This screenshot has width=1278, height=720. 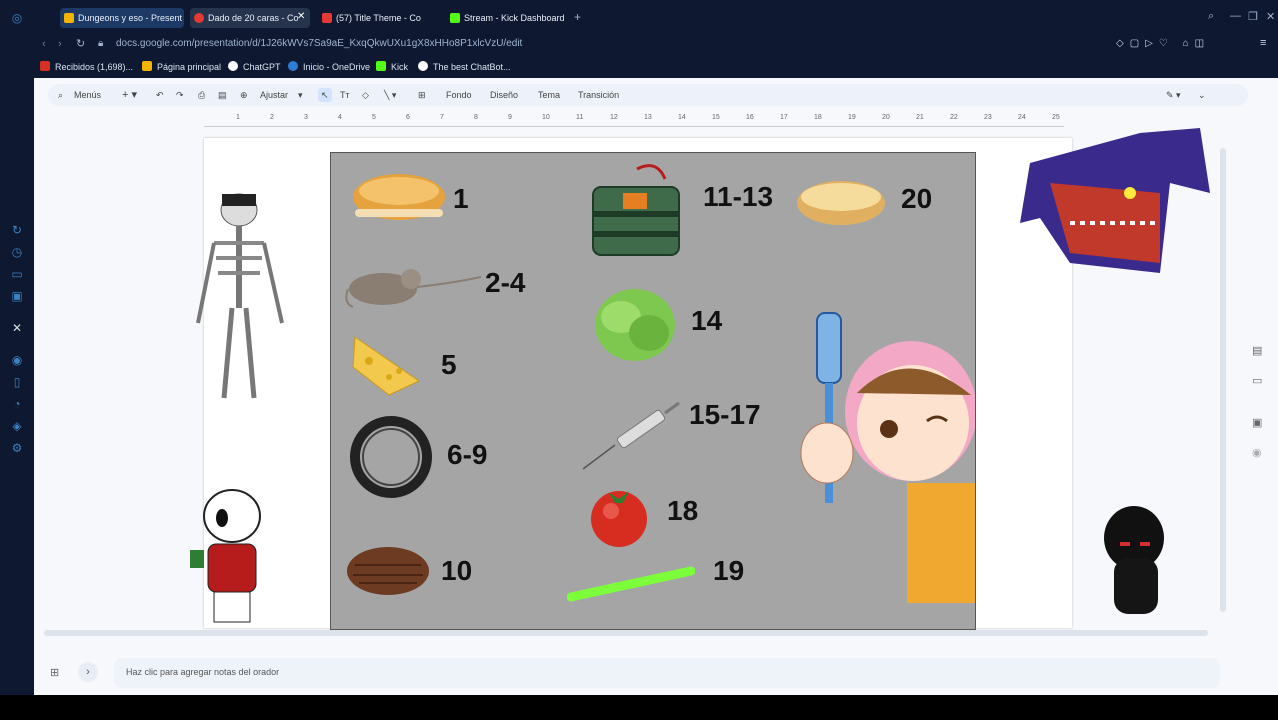 What do you see at coordinates (44, 44) in the screenshot?
I see `back-icon: ‹` at bounding box center [44, 44].